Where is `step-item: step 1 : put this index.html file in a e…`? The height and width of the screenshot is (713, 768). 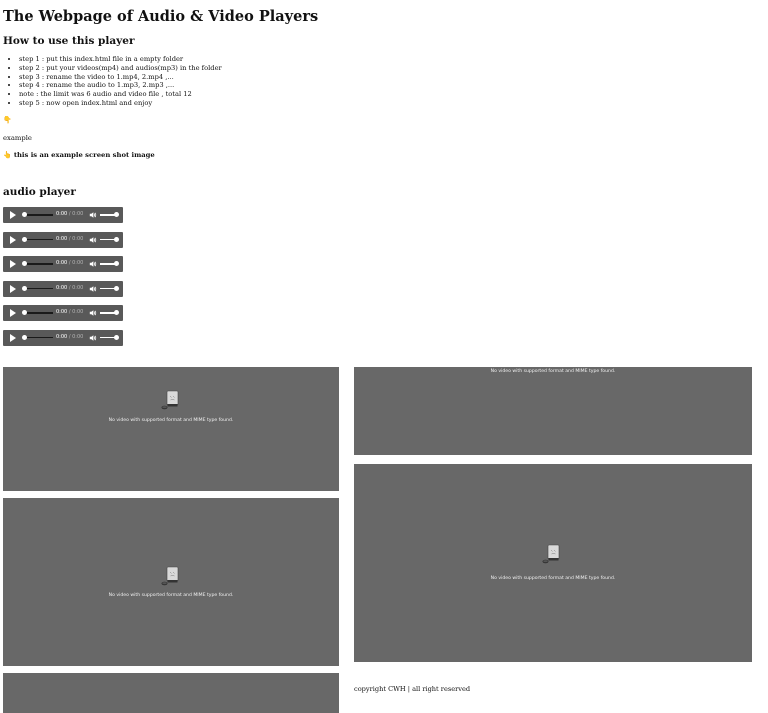 step-item: step 1 : put this index.html file in a e… is located at coordinates (120, 59).